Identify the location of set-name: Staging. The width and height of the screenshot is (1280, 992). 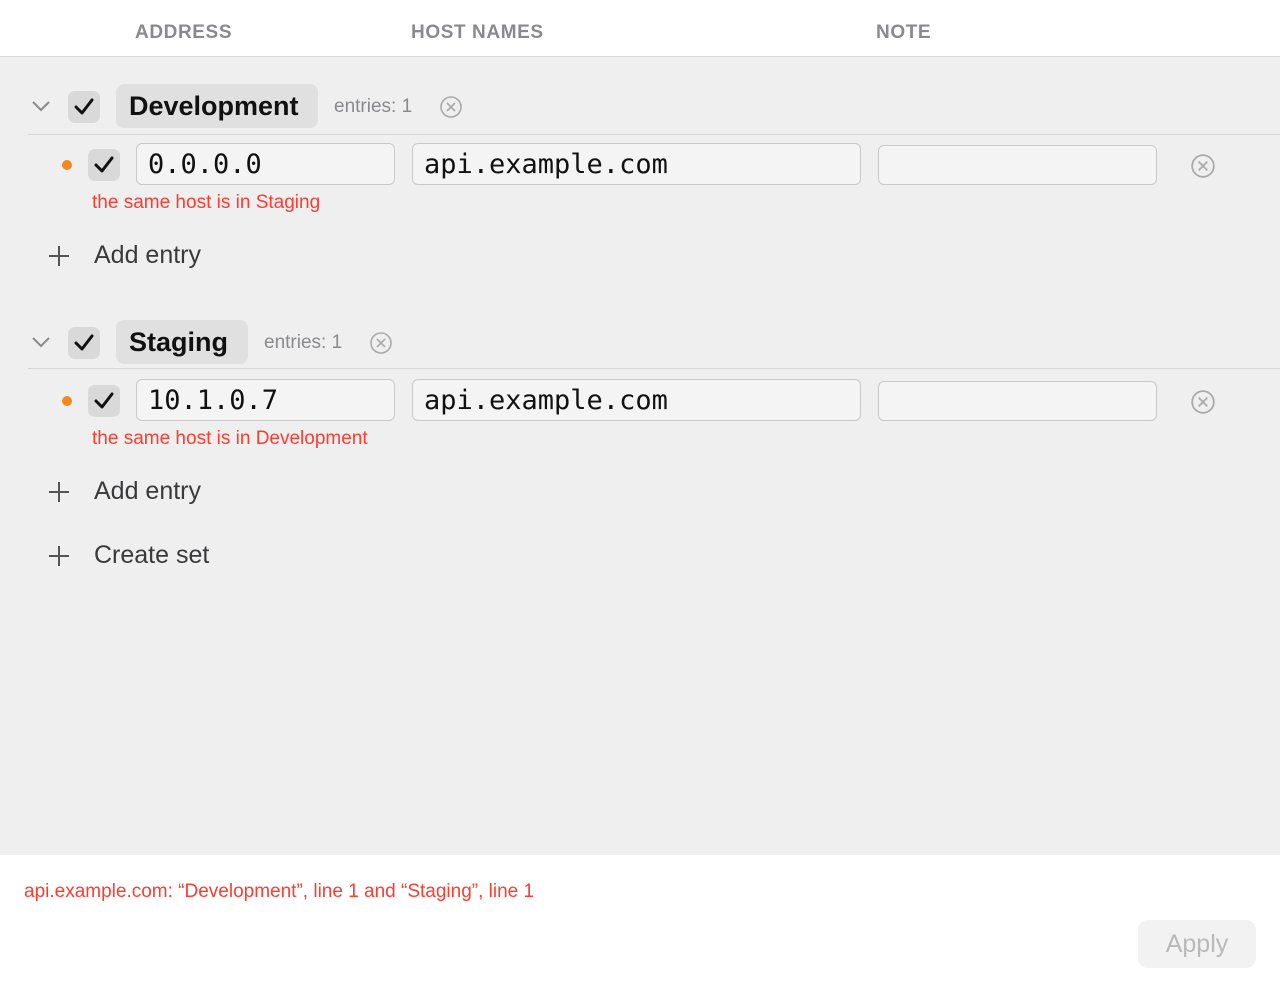
(182, 342).